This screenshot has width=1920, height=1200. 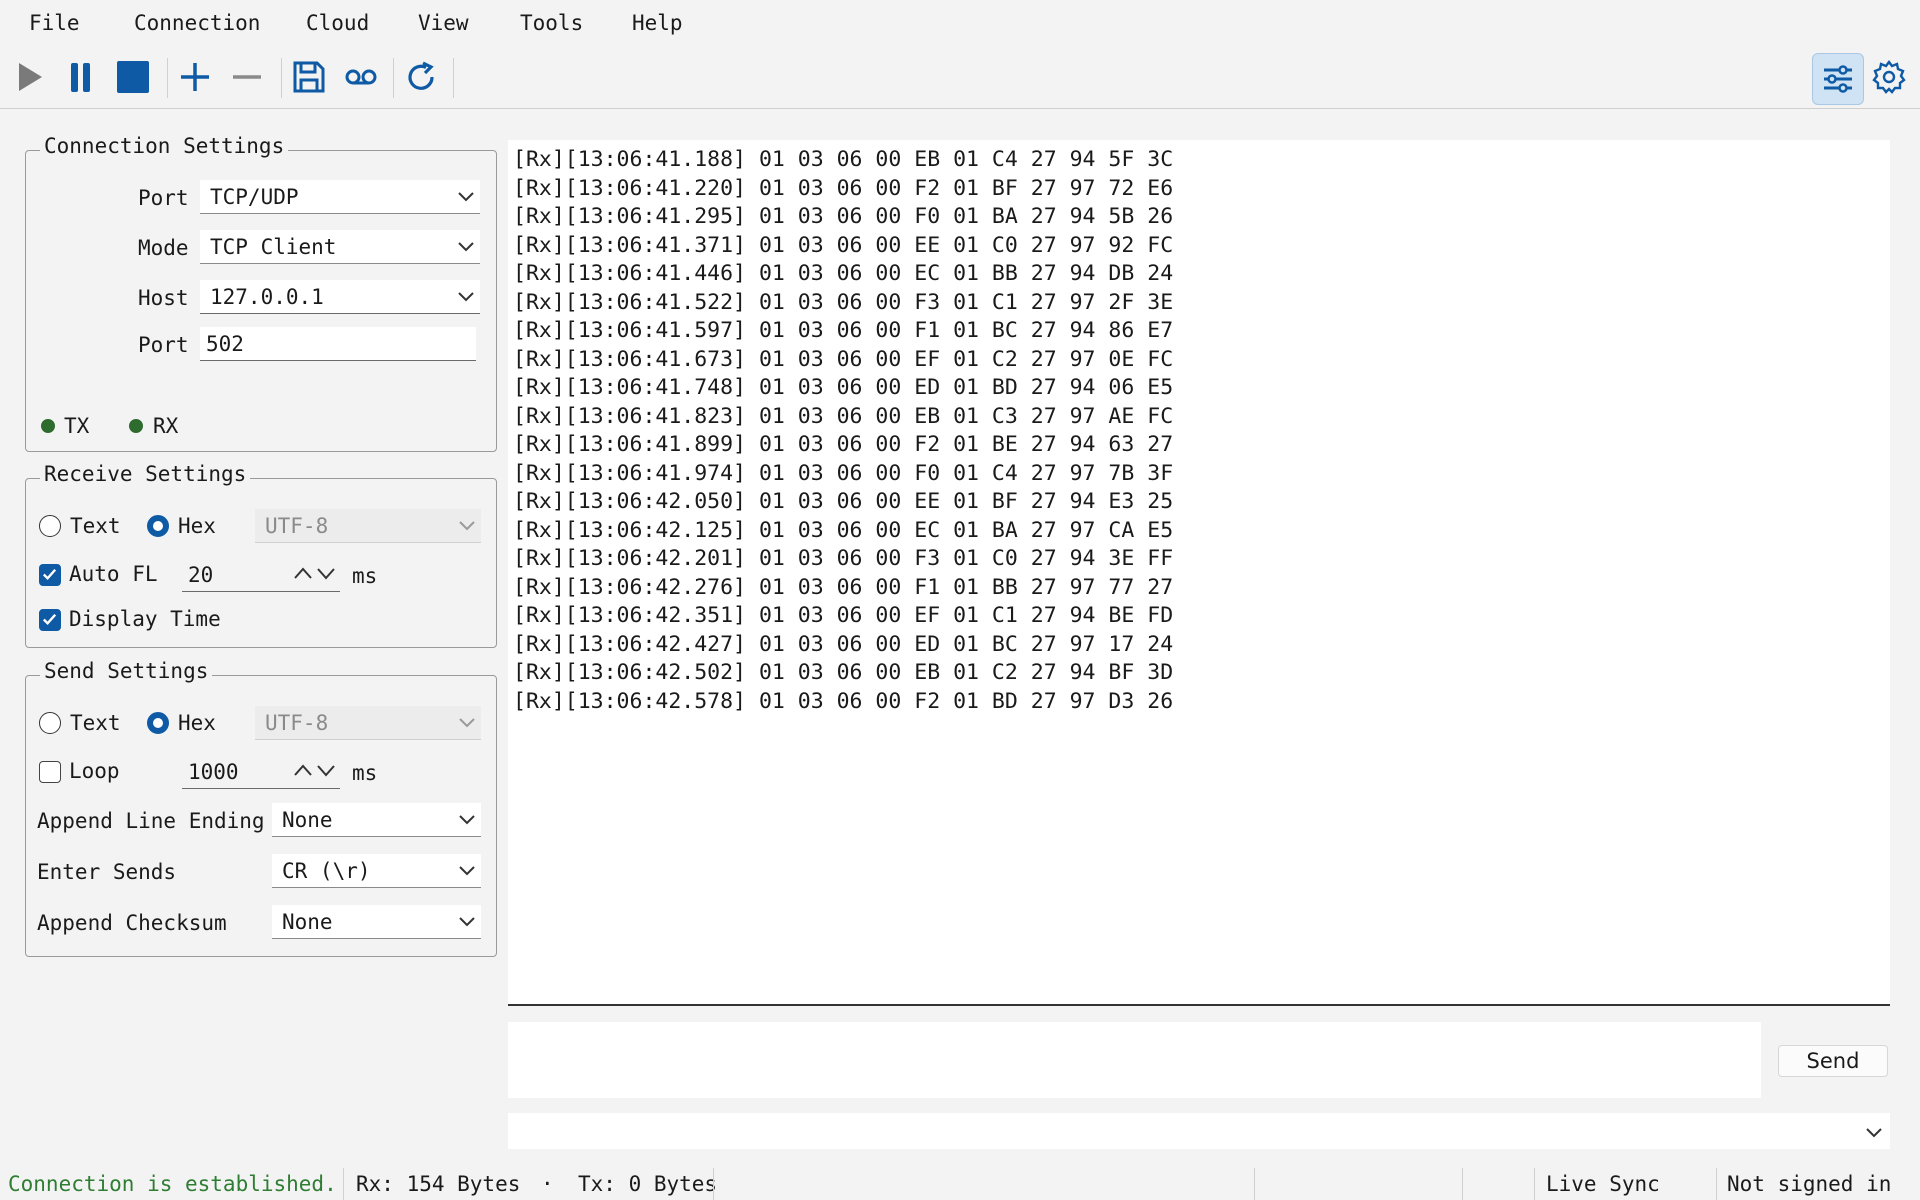 I want to click on enter-sends-label: Enter Sends, so click(x=107, y=872).